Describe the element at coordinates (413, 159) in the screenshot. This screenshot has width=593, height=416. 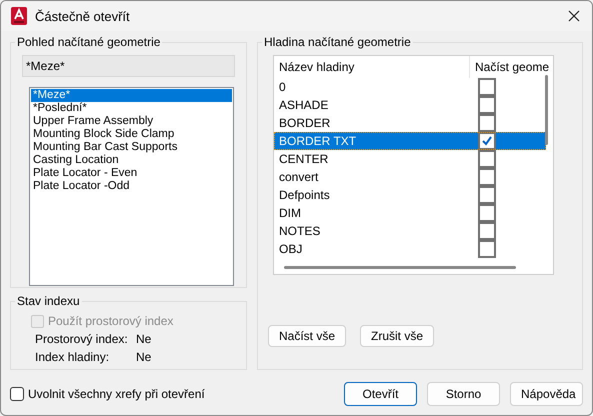
I see `table-row: CENTER` at that location.